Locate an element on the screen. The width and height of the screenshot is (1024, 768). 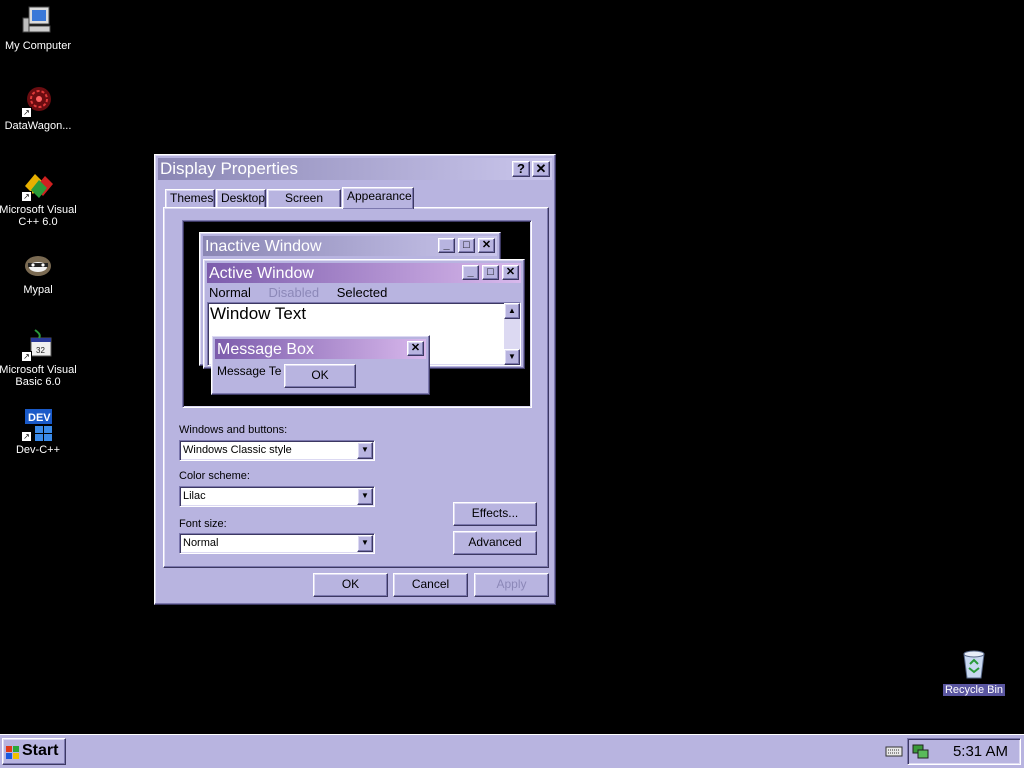
scroll-up-icon: ▲ is located at coordinates (512, 311).